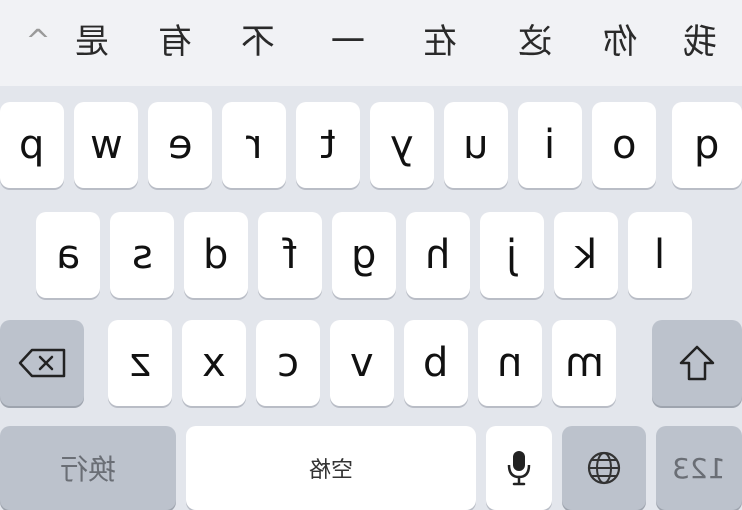 The width and height of the screenshot is (742, 510). I want to click on numbers-label: 123, so click(699, 468).